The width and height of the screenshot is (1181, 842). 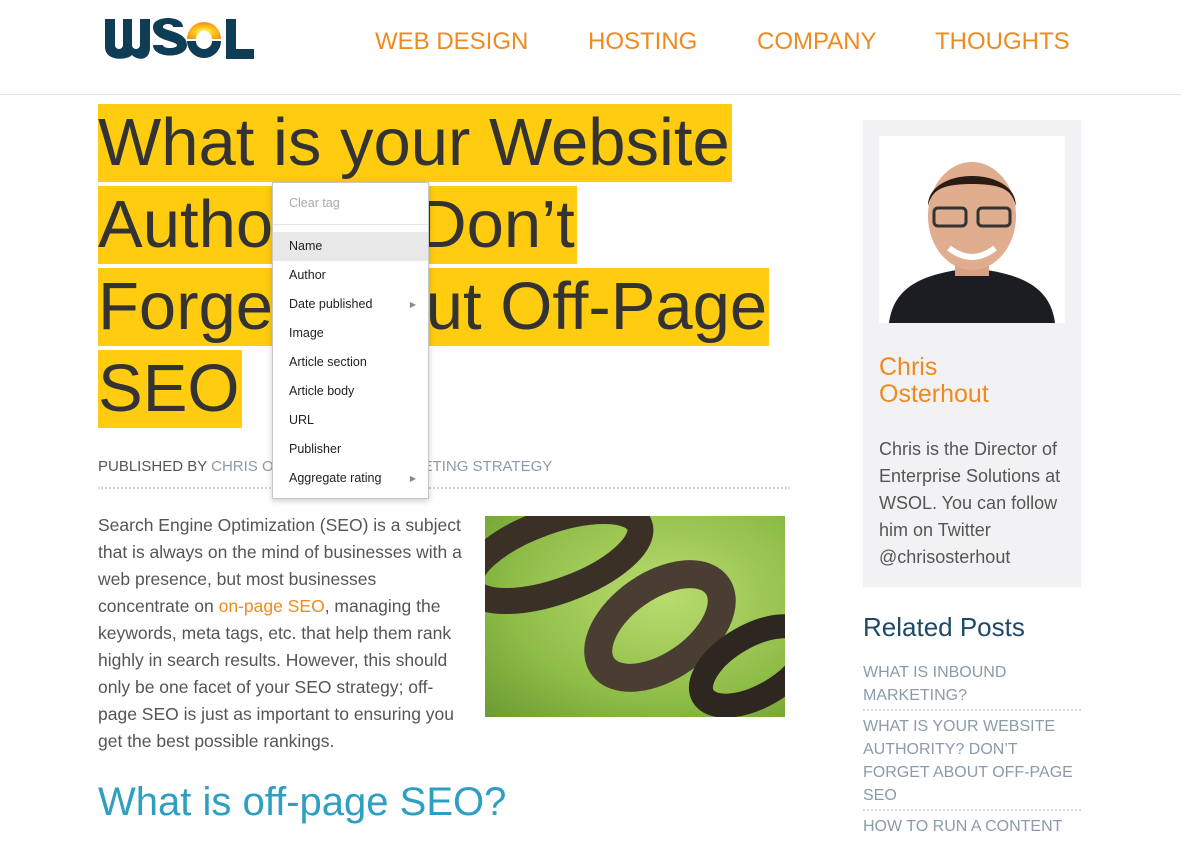 What do you see at coordinates (434, 307) in the screenshot?
I see `title-line: Forget About Off-Page` at bounding box center [434, 307].